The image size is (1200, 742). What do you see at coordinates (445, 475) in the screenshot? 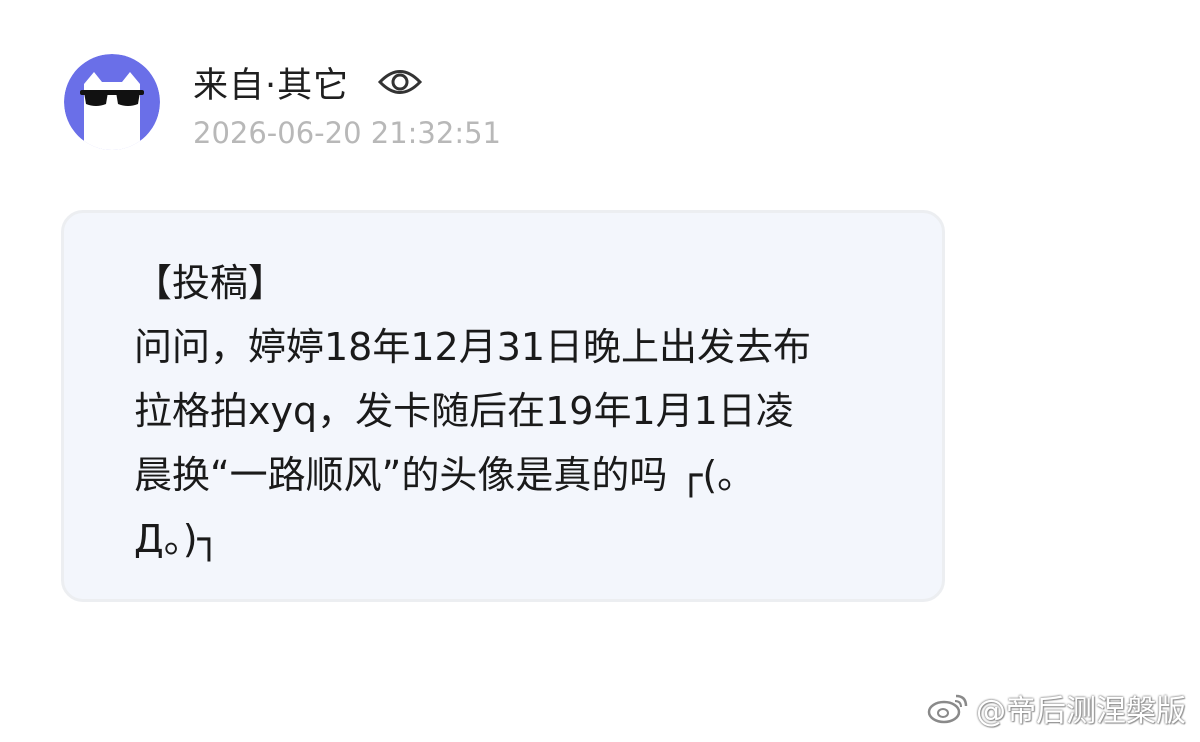
I see `message-line: 晨换“一路顺风”的头像是真的吗 ┌(。` at bounding box center [445, 475].